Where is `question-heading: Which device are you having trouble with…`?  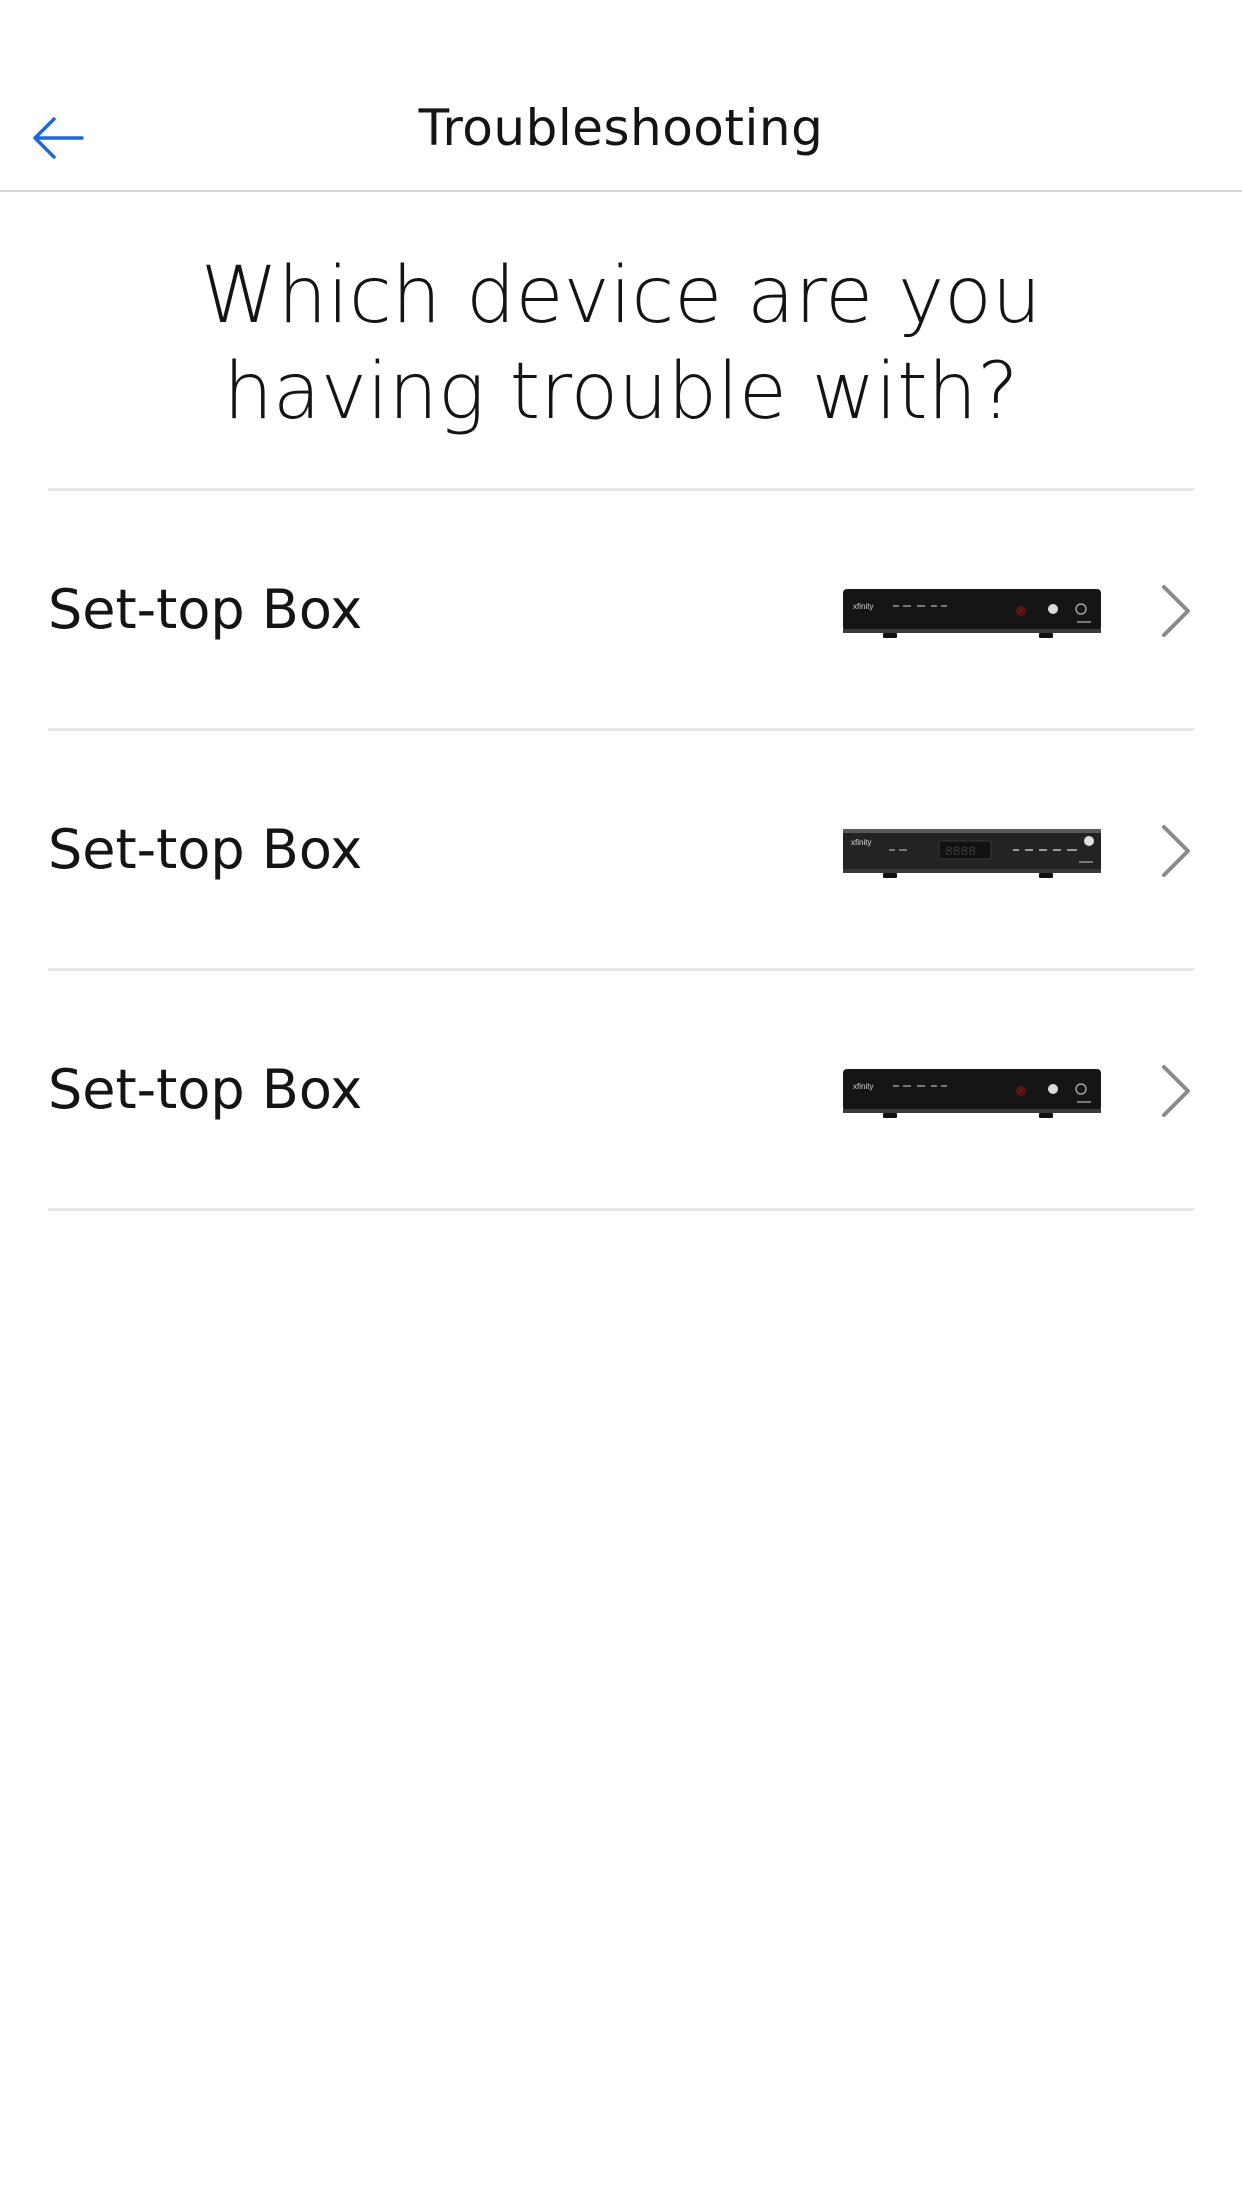 question-heading: Which device are you having trouble with… is located at coordinates (621, 344).